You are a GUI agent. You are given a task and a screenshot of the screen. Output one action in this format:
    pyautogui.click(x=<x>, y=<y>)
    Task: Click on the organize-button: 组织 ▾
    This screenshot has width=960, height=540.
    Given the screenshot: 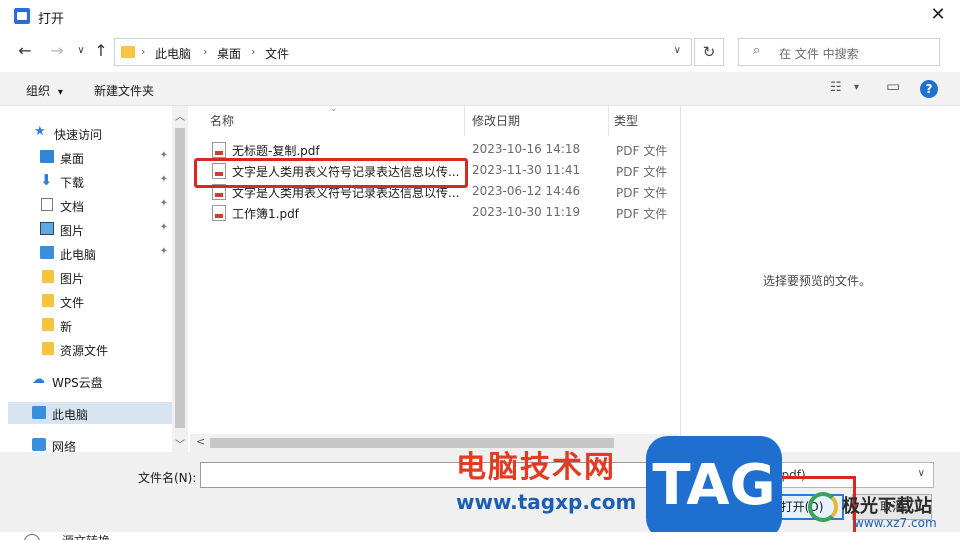 What is the action you would take?
    pyautogui.click(x=44, y=90)
    